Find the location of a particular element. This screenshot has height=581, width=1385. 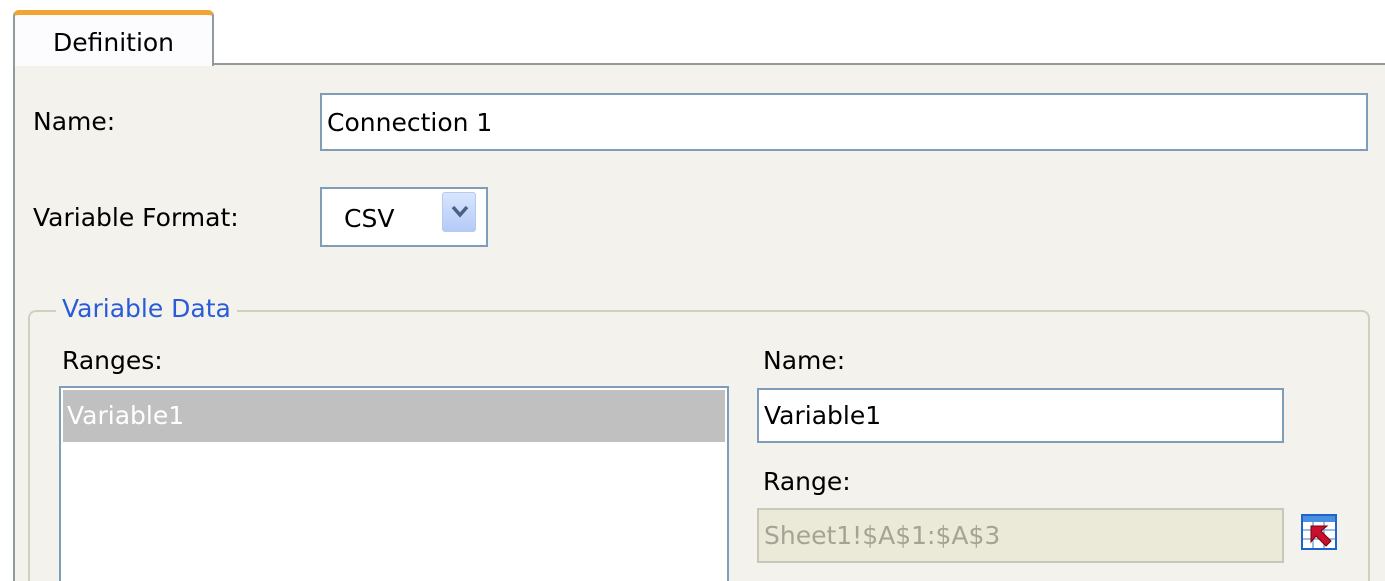

tab-definition-label: Definition is located at coordinates (113, 42).